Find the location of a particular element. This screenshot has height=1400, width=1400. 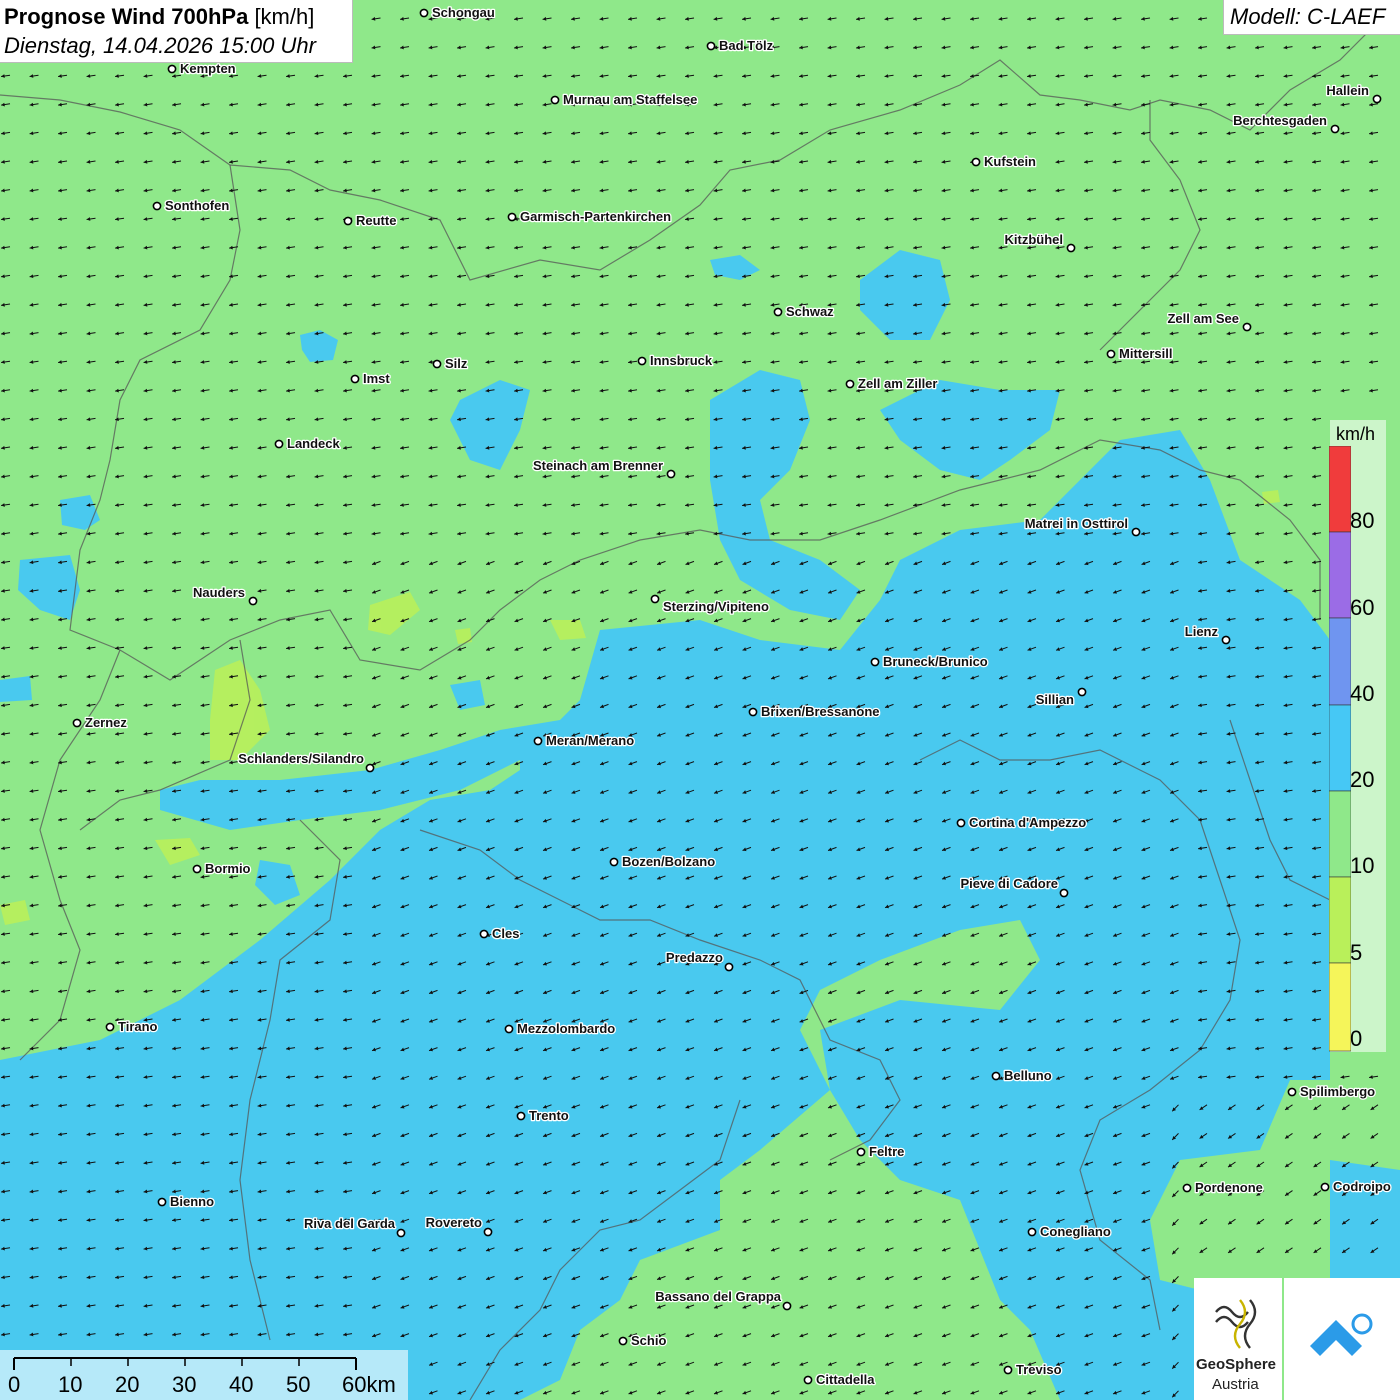

title-unit: [km/h] is located at coordinates (284, 16).